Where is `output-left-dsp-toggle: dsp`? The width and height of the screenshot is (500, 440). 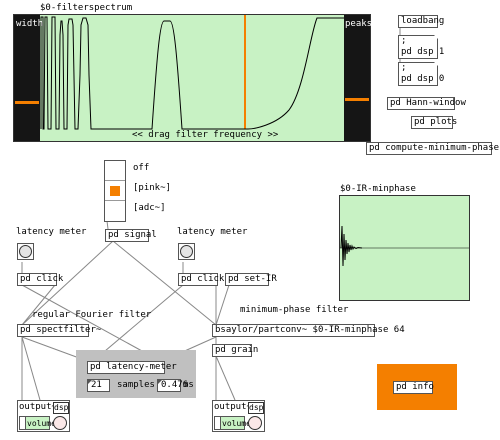 output-left-dsp-toggle: dsp is located at coordinates (61, 408).